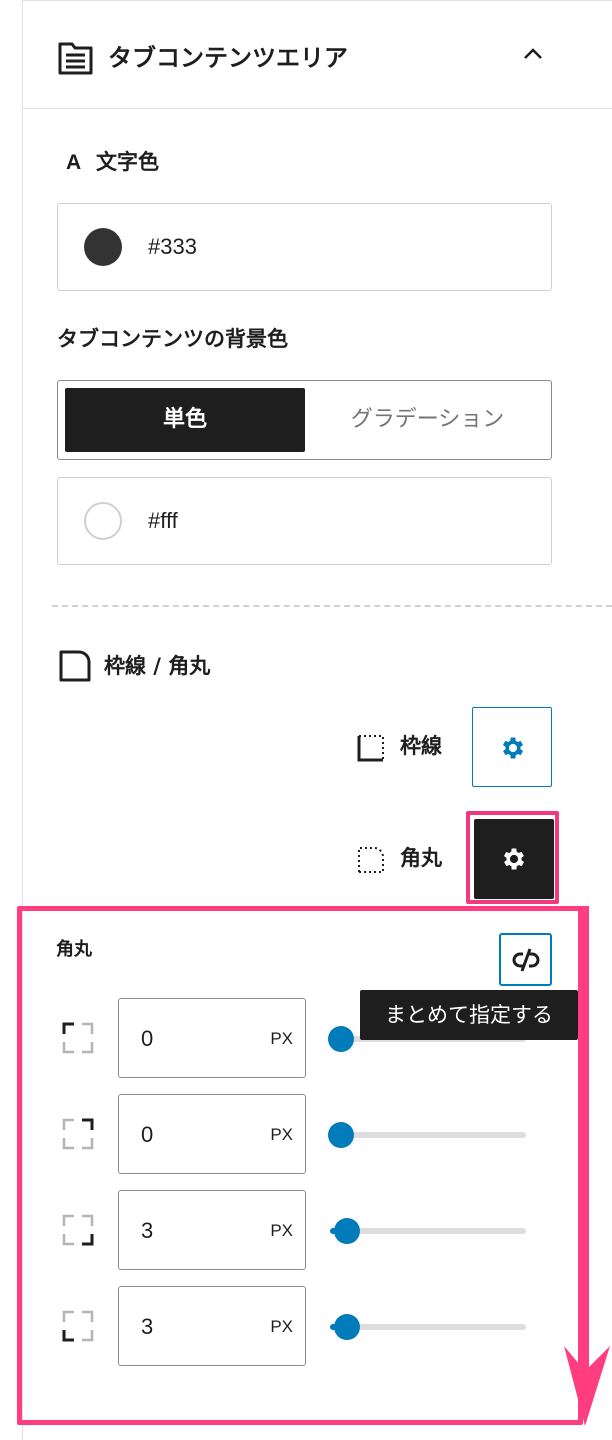 Image resolution: width=612 pixels, height=1440 pixels. I want to click on border-settings-button, so click(512, 747).